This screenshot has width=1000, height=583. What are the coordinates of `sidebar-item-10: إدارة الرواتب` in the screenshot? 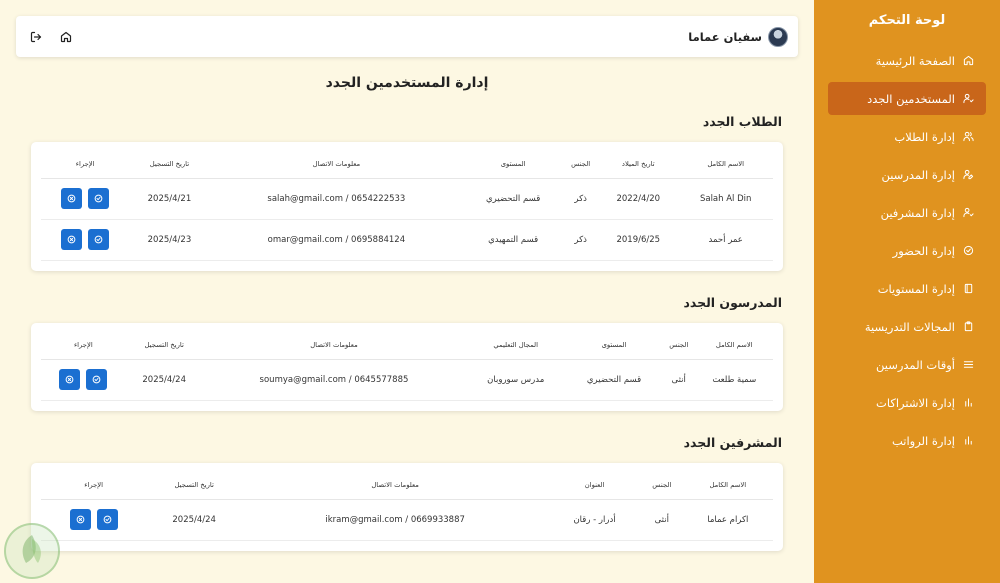 It's located at (907, 440).